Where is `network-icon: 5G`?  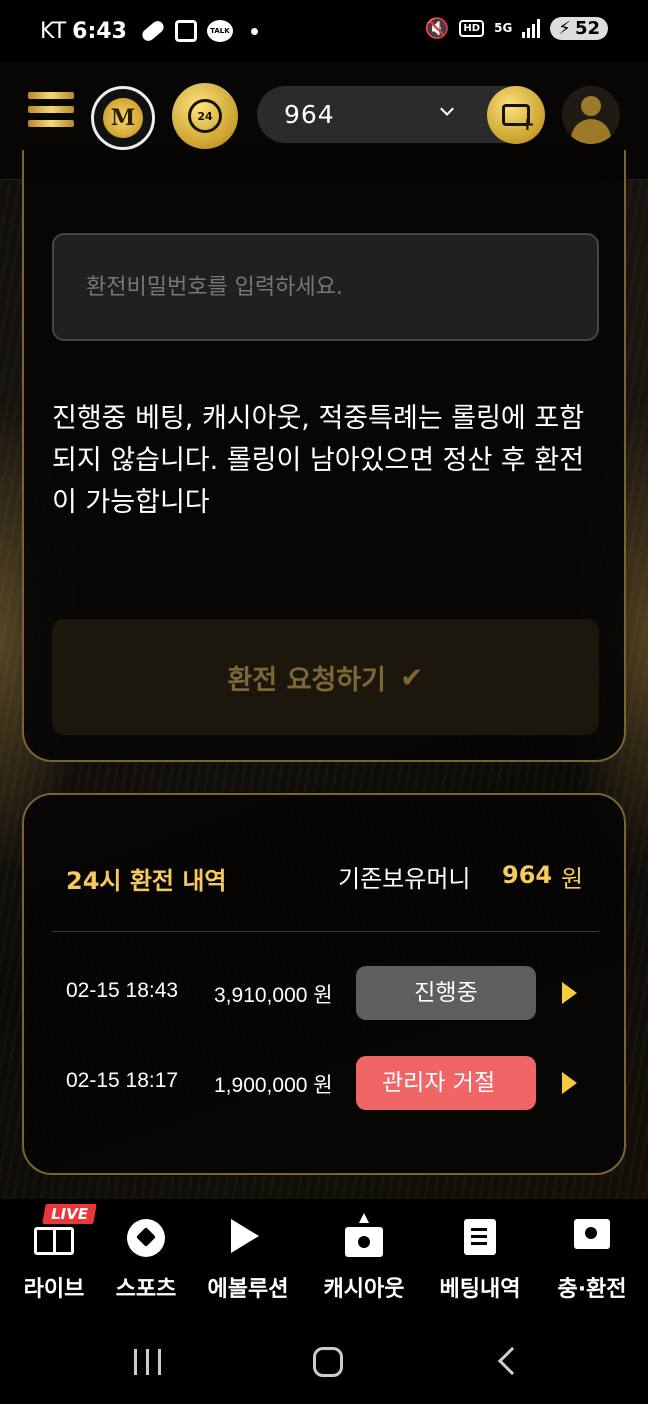 network-icon: 5G is located at coordinates (503, 28).